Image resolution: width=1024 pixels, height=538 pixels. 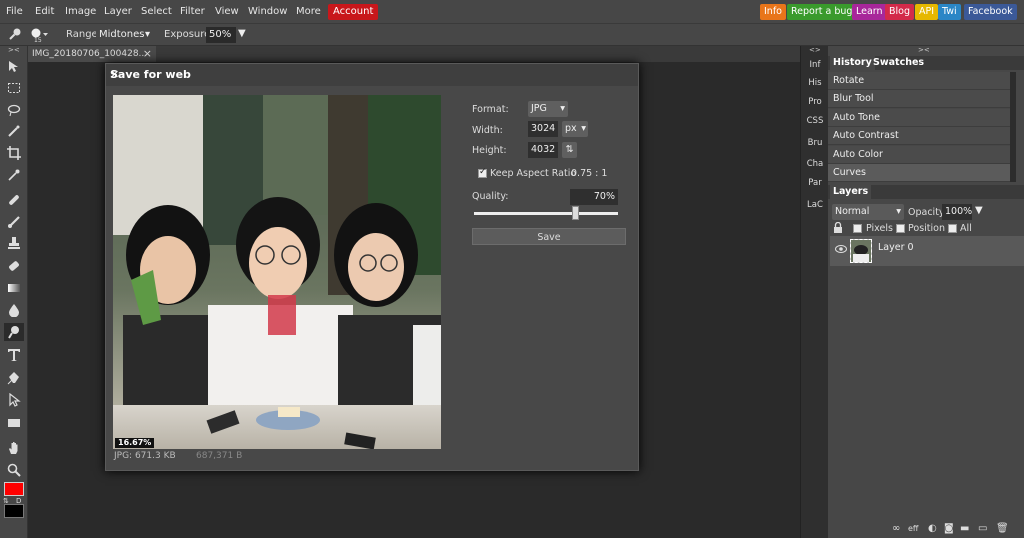 I want to click on history-item: Auto Contrast, so click(x=919, y=136).